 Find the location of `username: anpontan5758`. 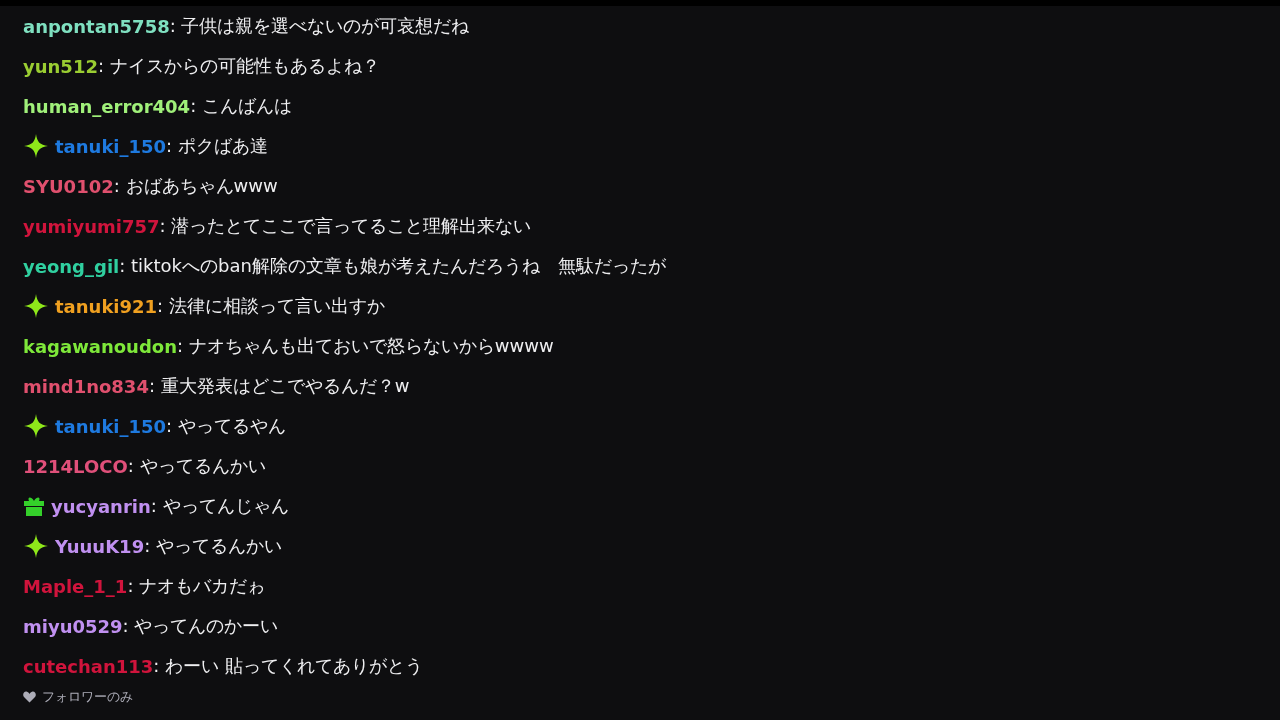

username: anpontan5758 is located at coordinates (96, 26).